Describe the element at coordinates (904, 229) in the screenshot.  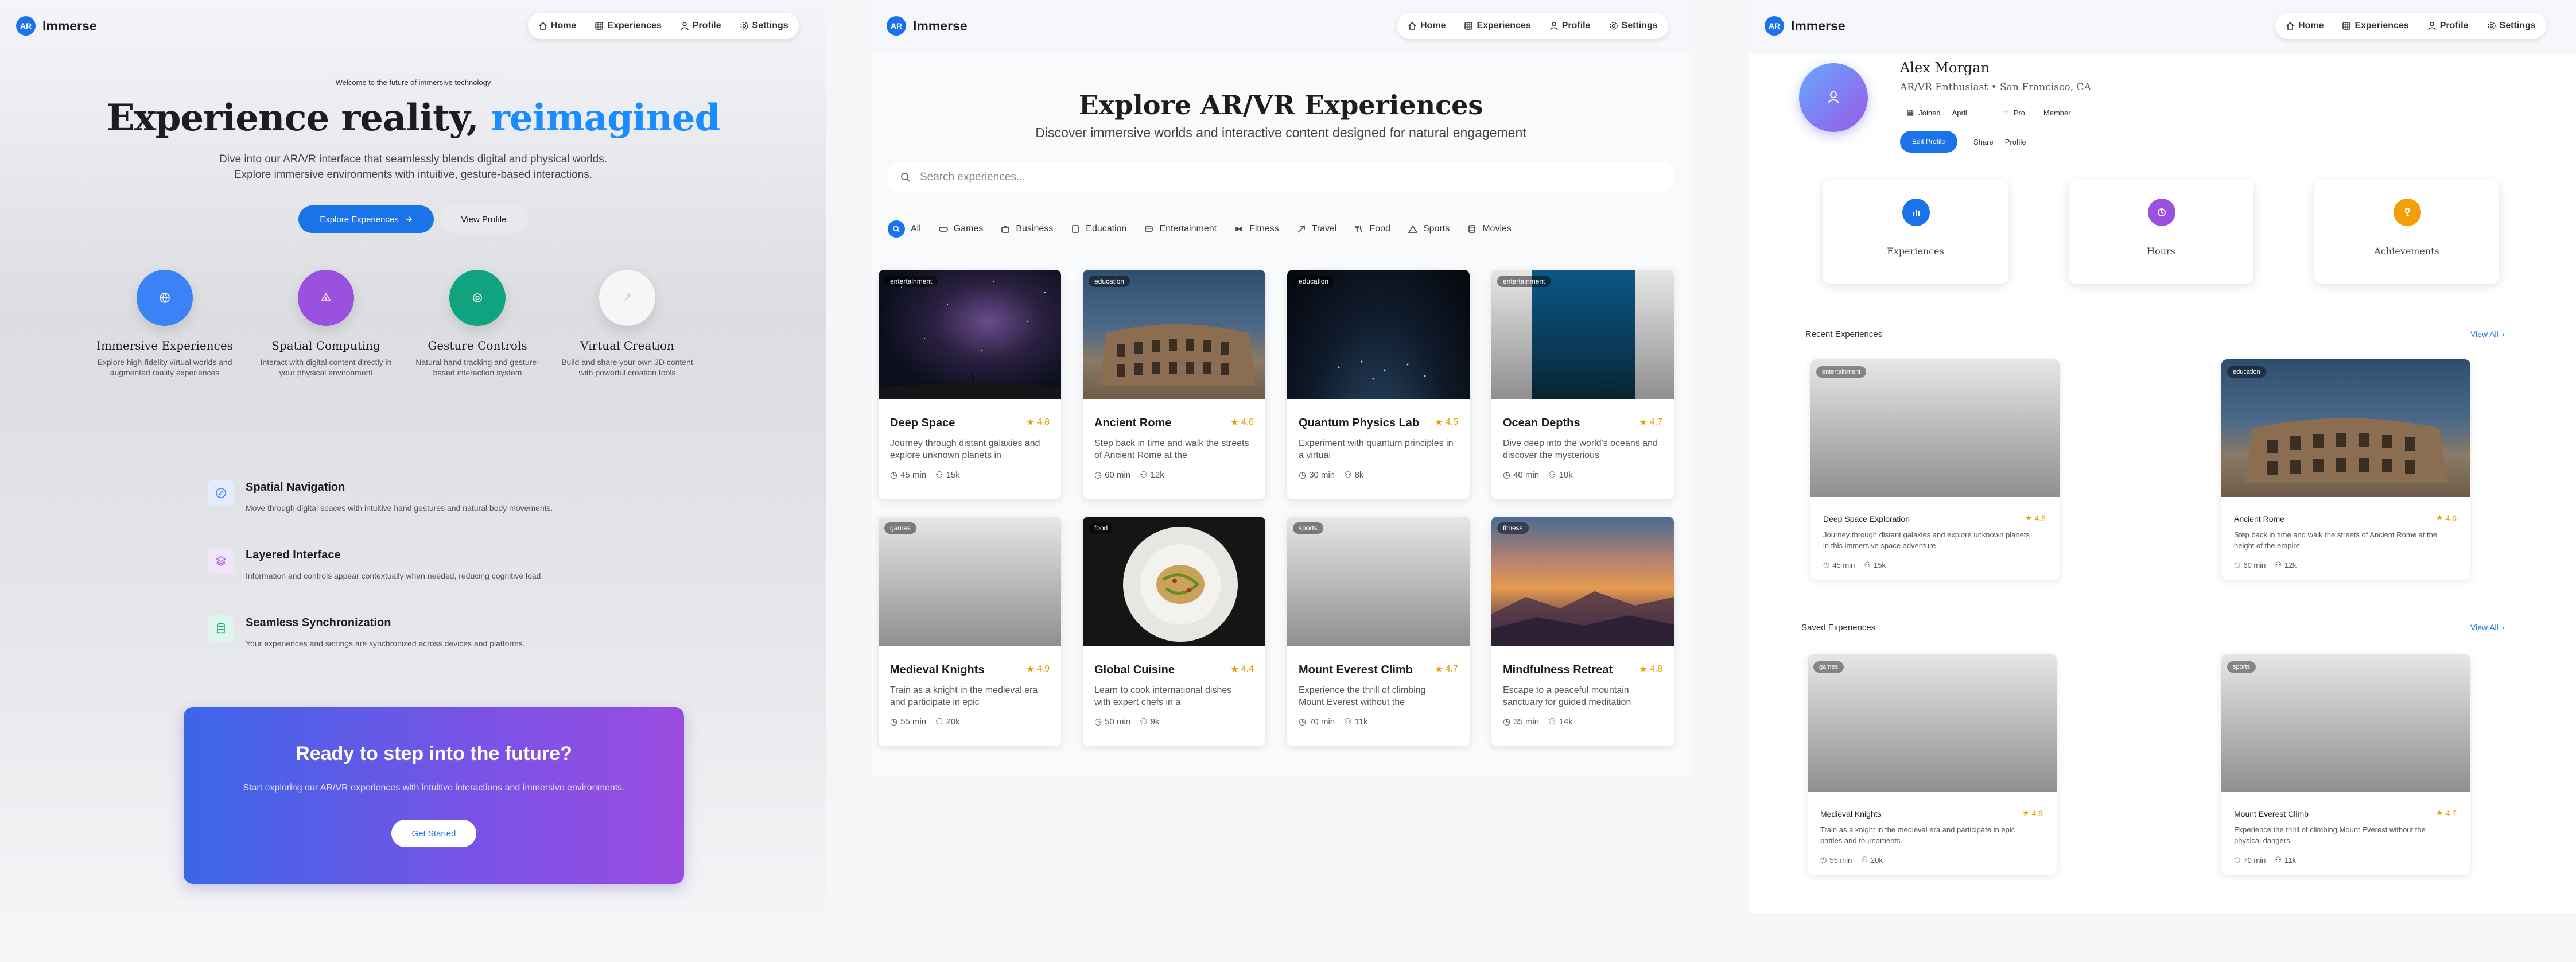
I see `category-all: All` at that location.